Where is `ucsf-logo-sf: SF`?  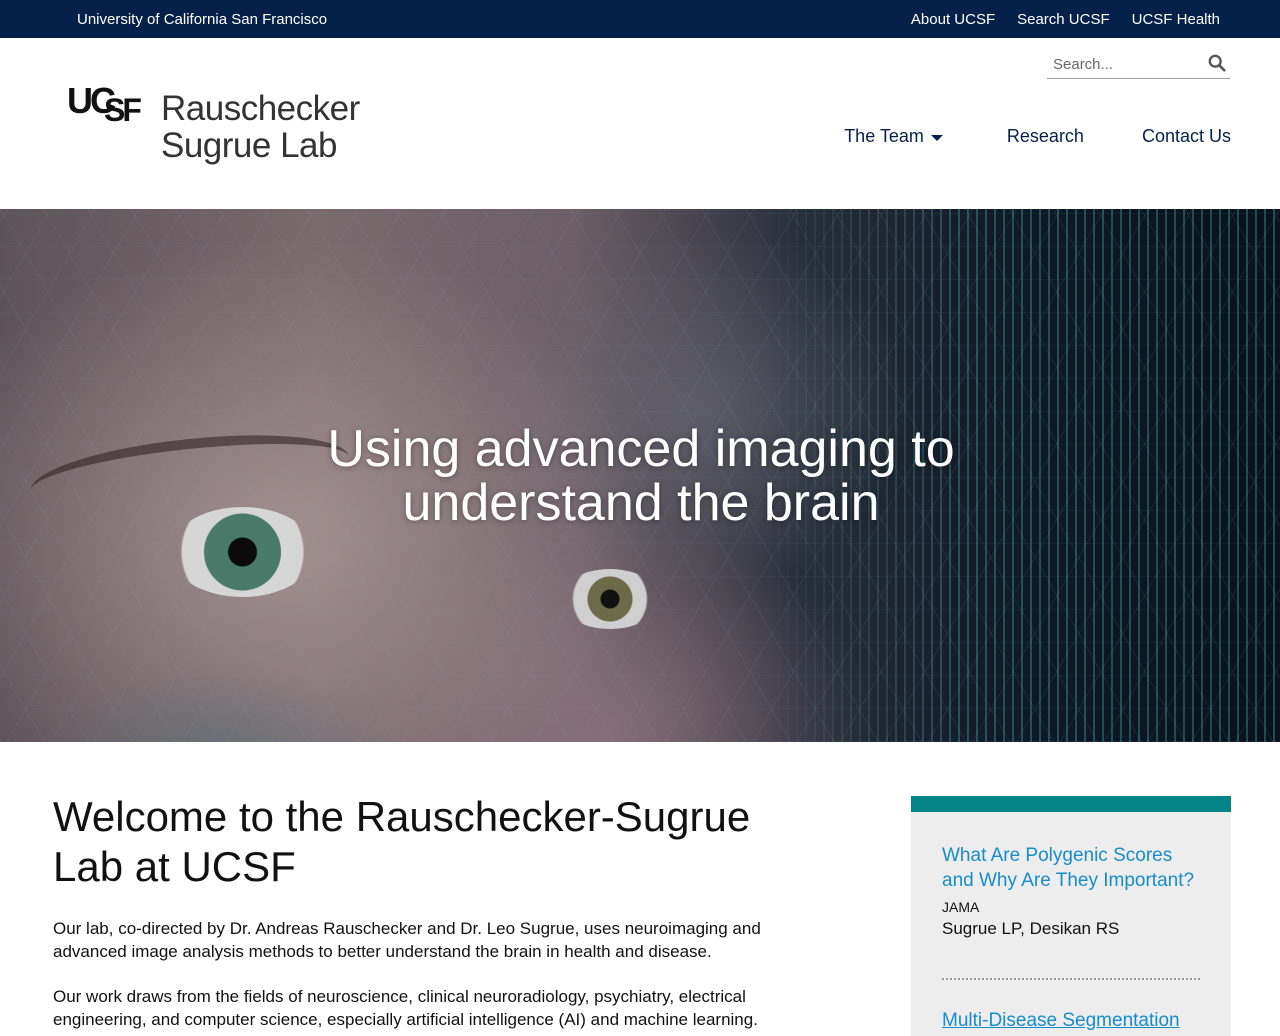 ucsf-logo-sf: SF is located at coordinates (123, 110).